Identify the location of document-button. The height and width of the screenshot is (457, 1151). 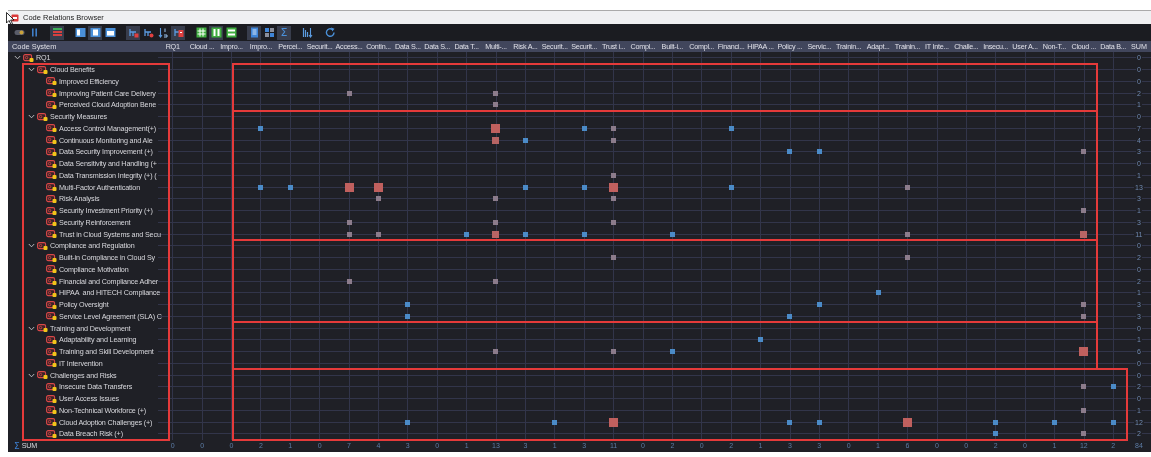
(254, 32).